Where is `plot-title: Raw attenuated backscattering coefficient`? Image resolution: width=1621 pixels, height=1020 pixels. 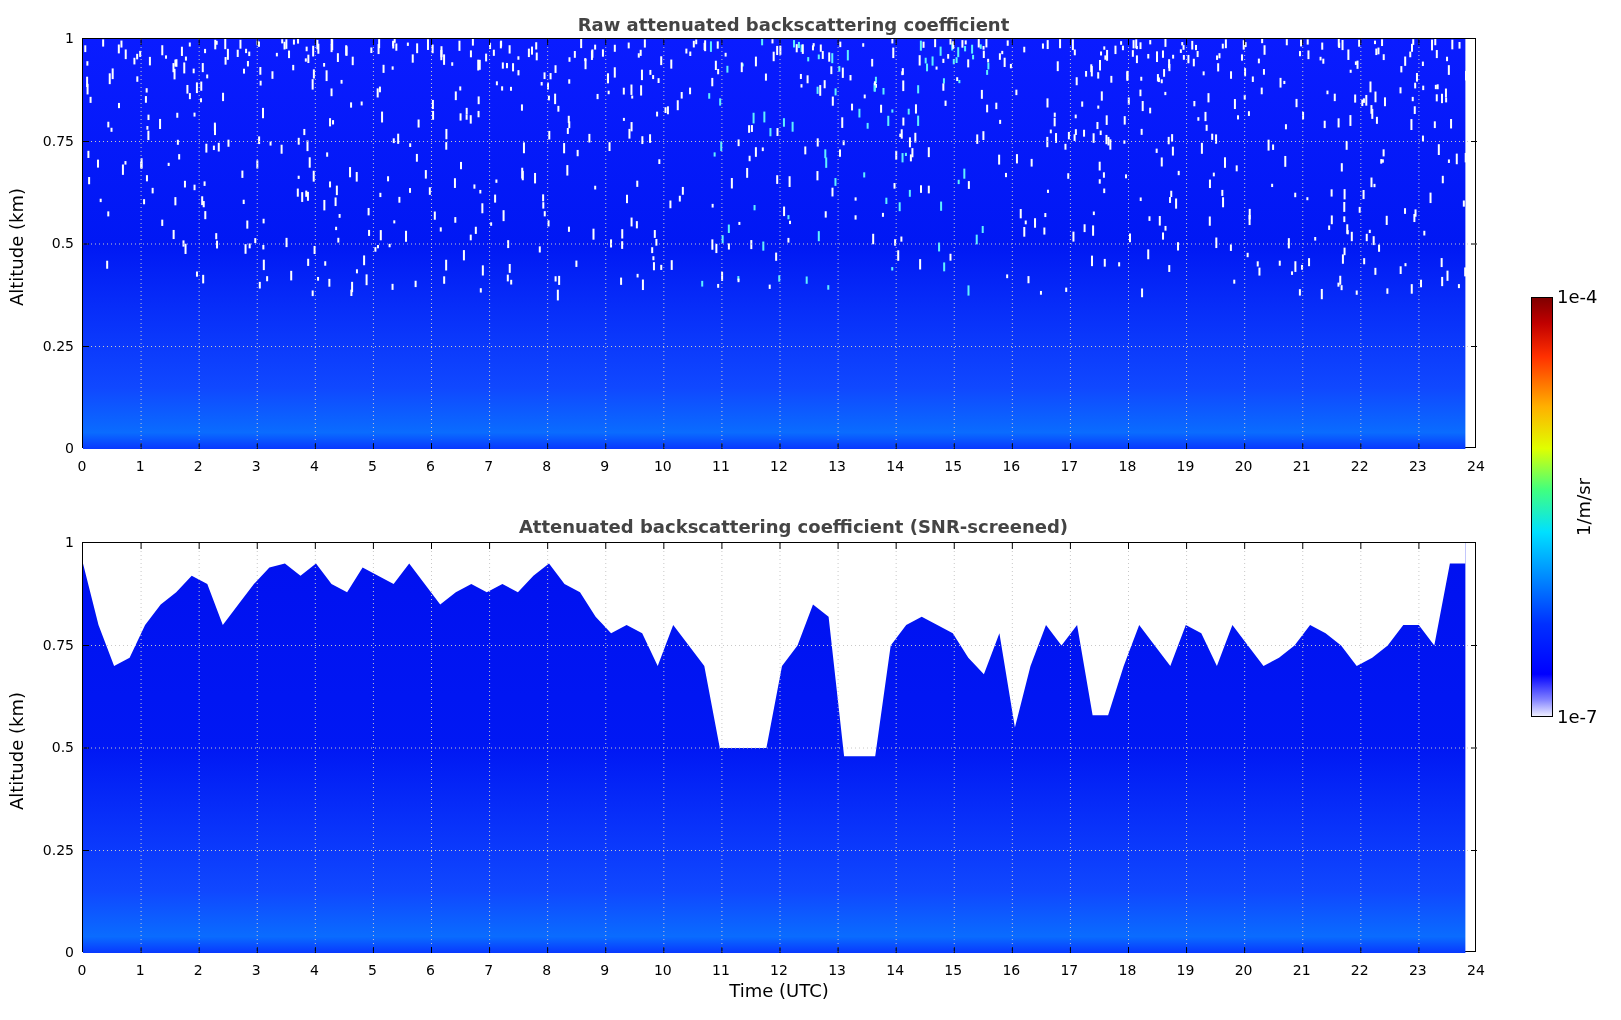 plot-title: Raw attenuated backscattering coefficient is located at coordinates (793, 25).